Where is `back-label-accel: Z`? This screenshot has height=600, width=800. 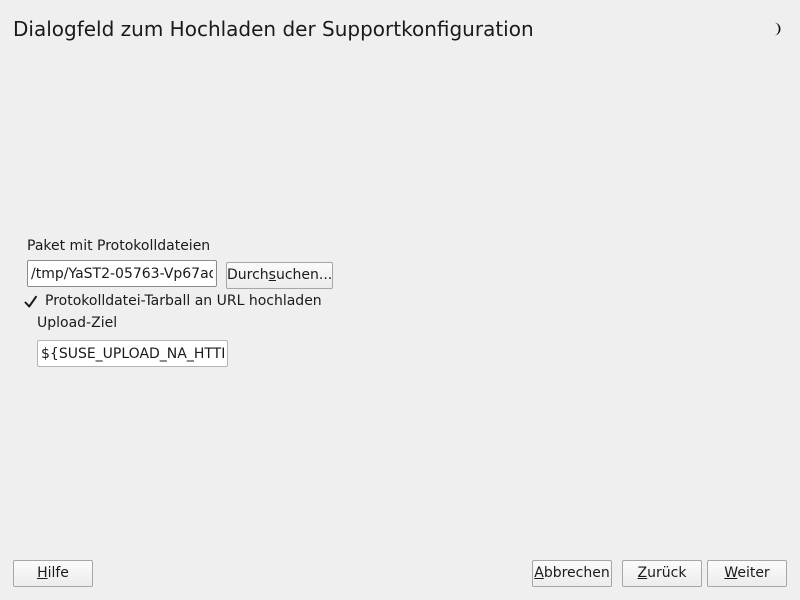 back-label-accel: Z is located at coordinates (642, 573).